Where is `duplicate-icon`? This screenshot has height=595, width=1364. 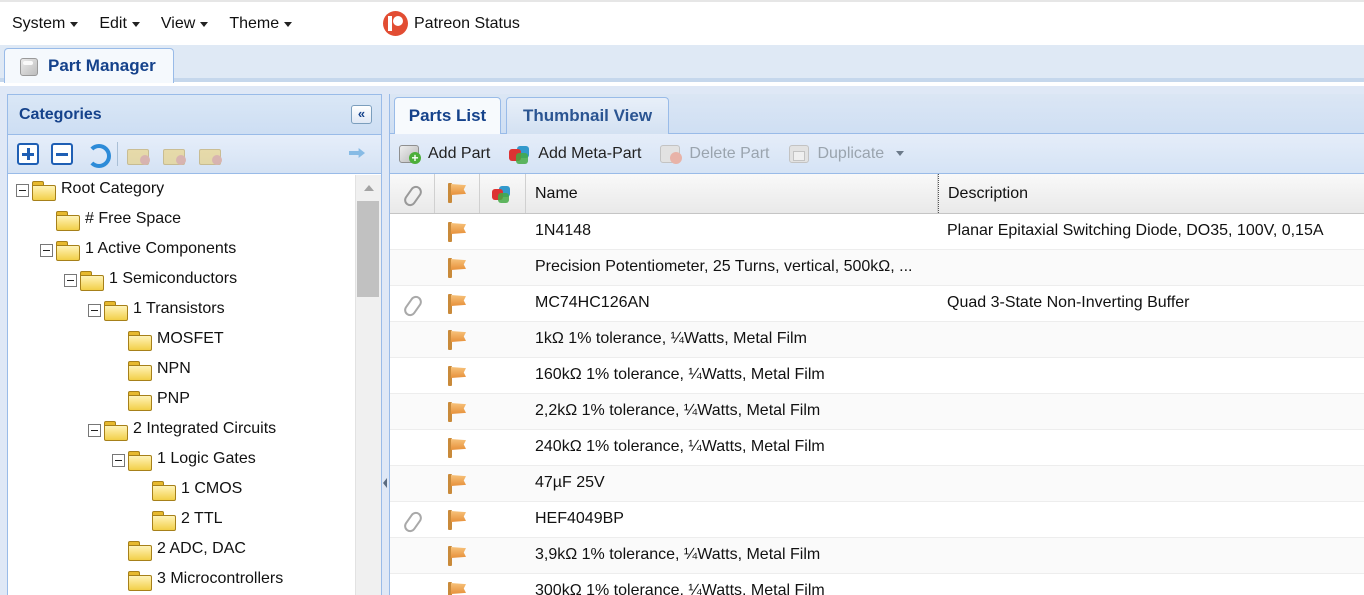
duplicate-icon is located at coordinates (799, 154).